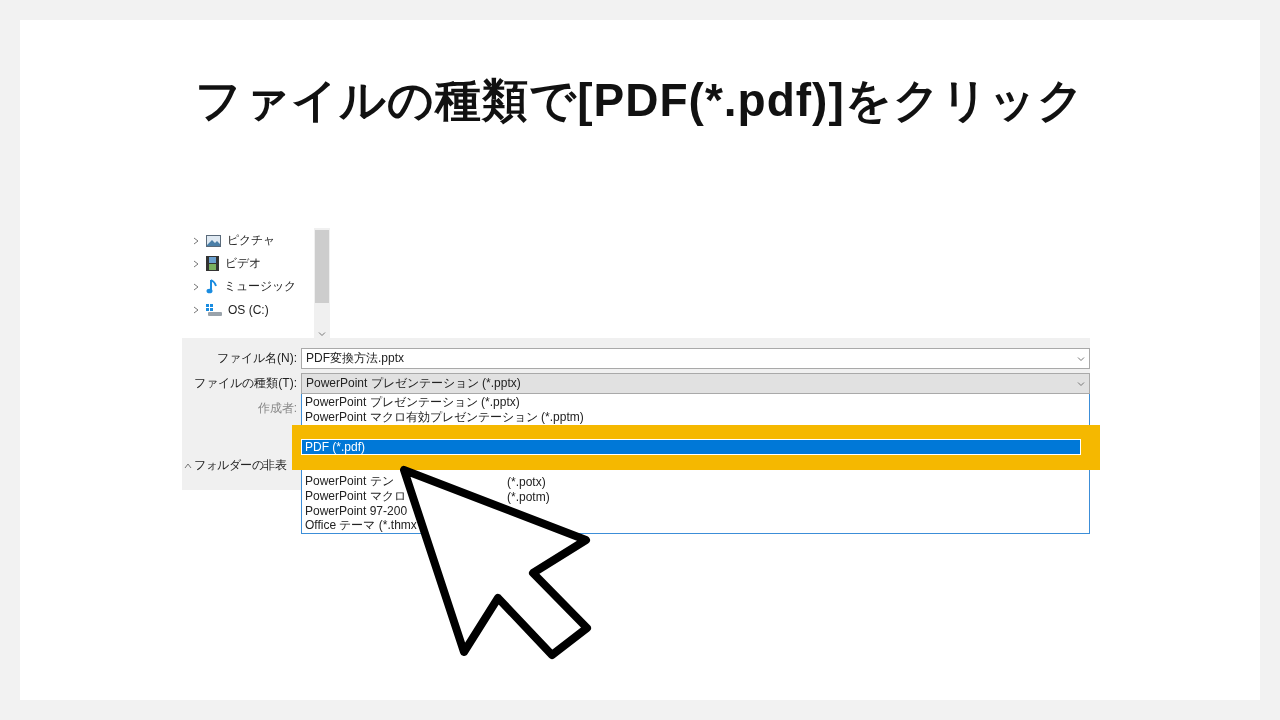 Image resolution: width=1280 pixels, height=720 pixels. What do you see at coordinates (277, 408) in the screenshot?
I see `author-label: 作成者:` at bounding box center [277, 408].